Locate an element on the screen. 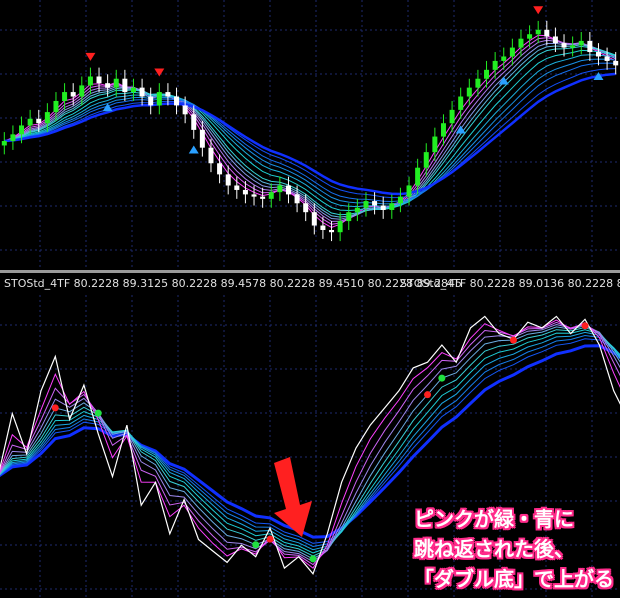  annotation-line-2: 跳ね返された後、 is located at coordinates (494, 549).